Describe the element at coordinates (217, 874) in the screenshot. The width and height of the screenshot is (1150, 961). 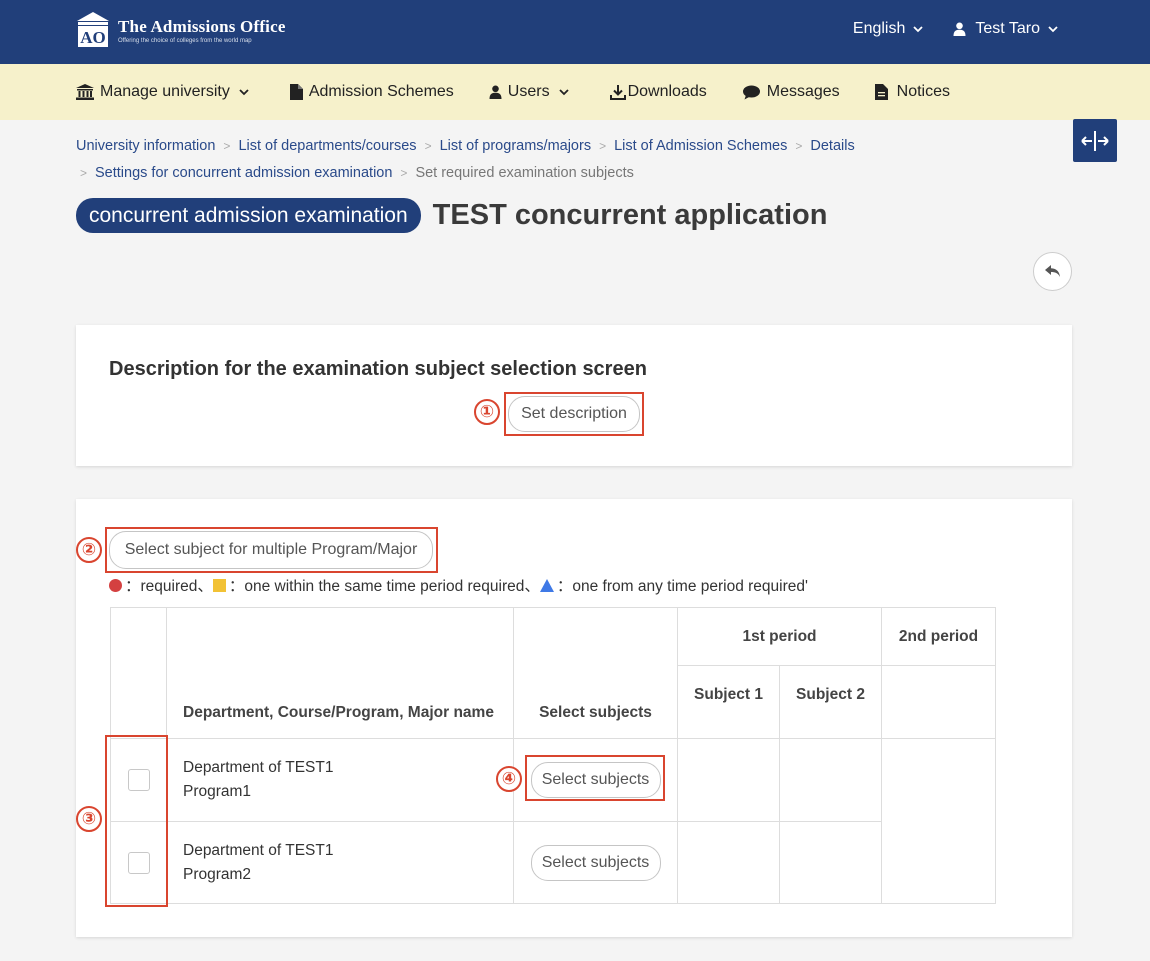
I see `program-name: Program2` at that location.